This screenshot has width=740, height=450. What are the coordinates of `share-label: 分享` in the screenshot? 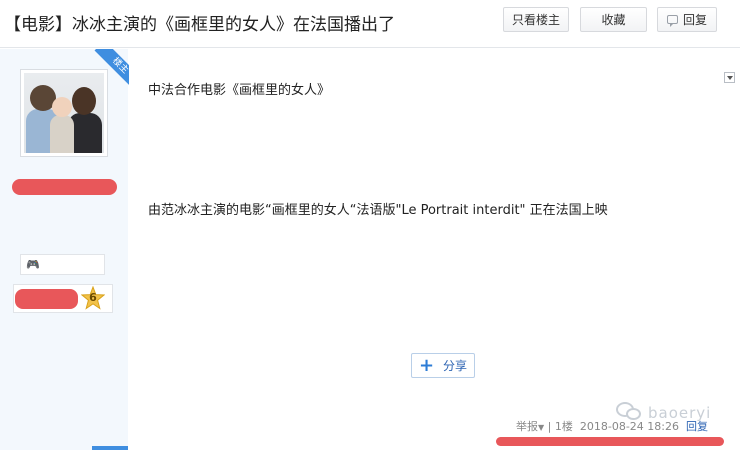 It's located at (455, 366).